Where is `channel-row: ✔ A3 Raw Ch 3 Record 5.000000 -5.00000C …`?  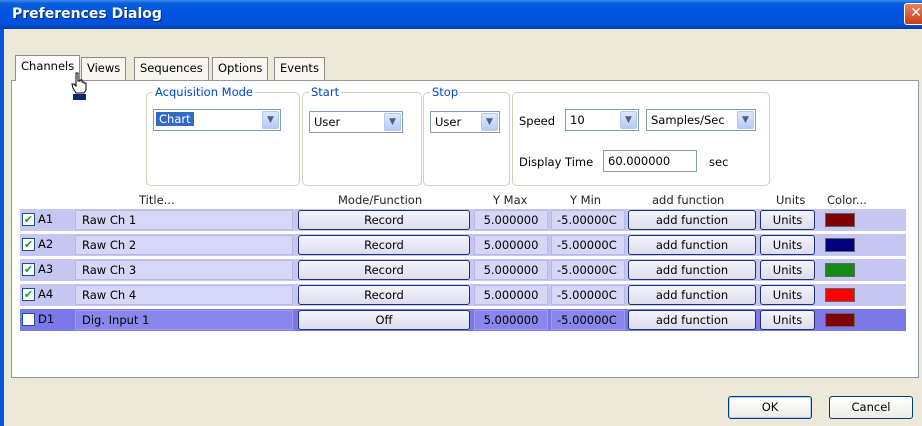
channel-row: ✔ A3 Raw Ch 3 Record 5.000000 -5.00000C … is located at coordinates (463, 270).